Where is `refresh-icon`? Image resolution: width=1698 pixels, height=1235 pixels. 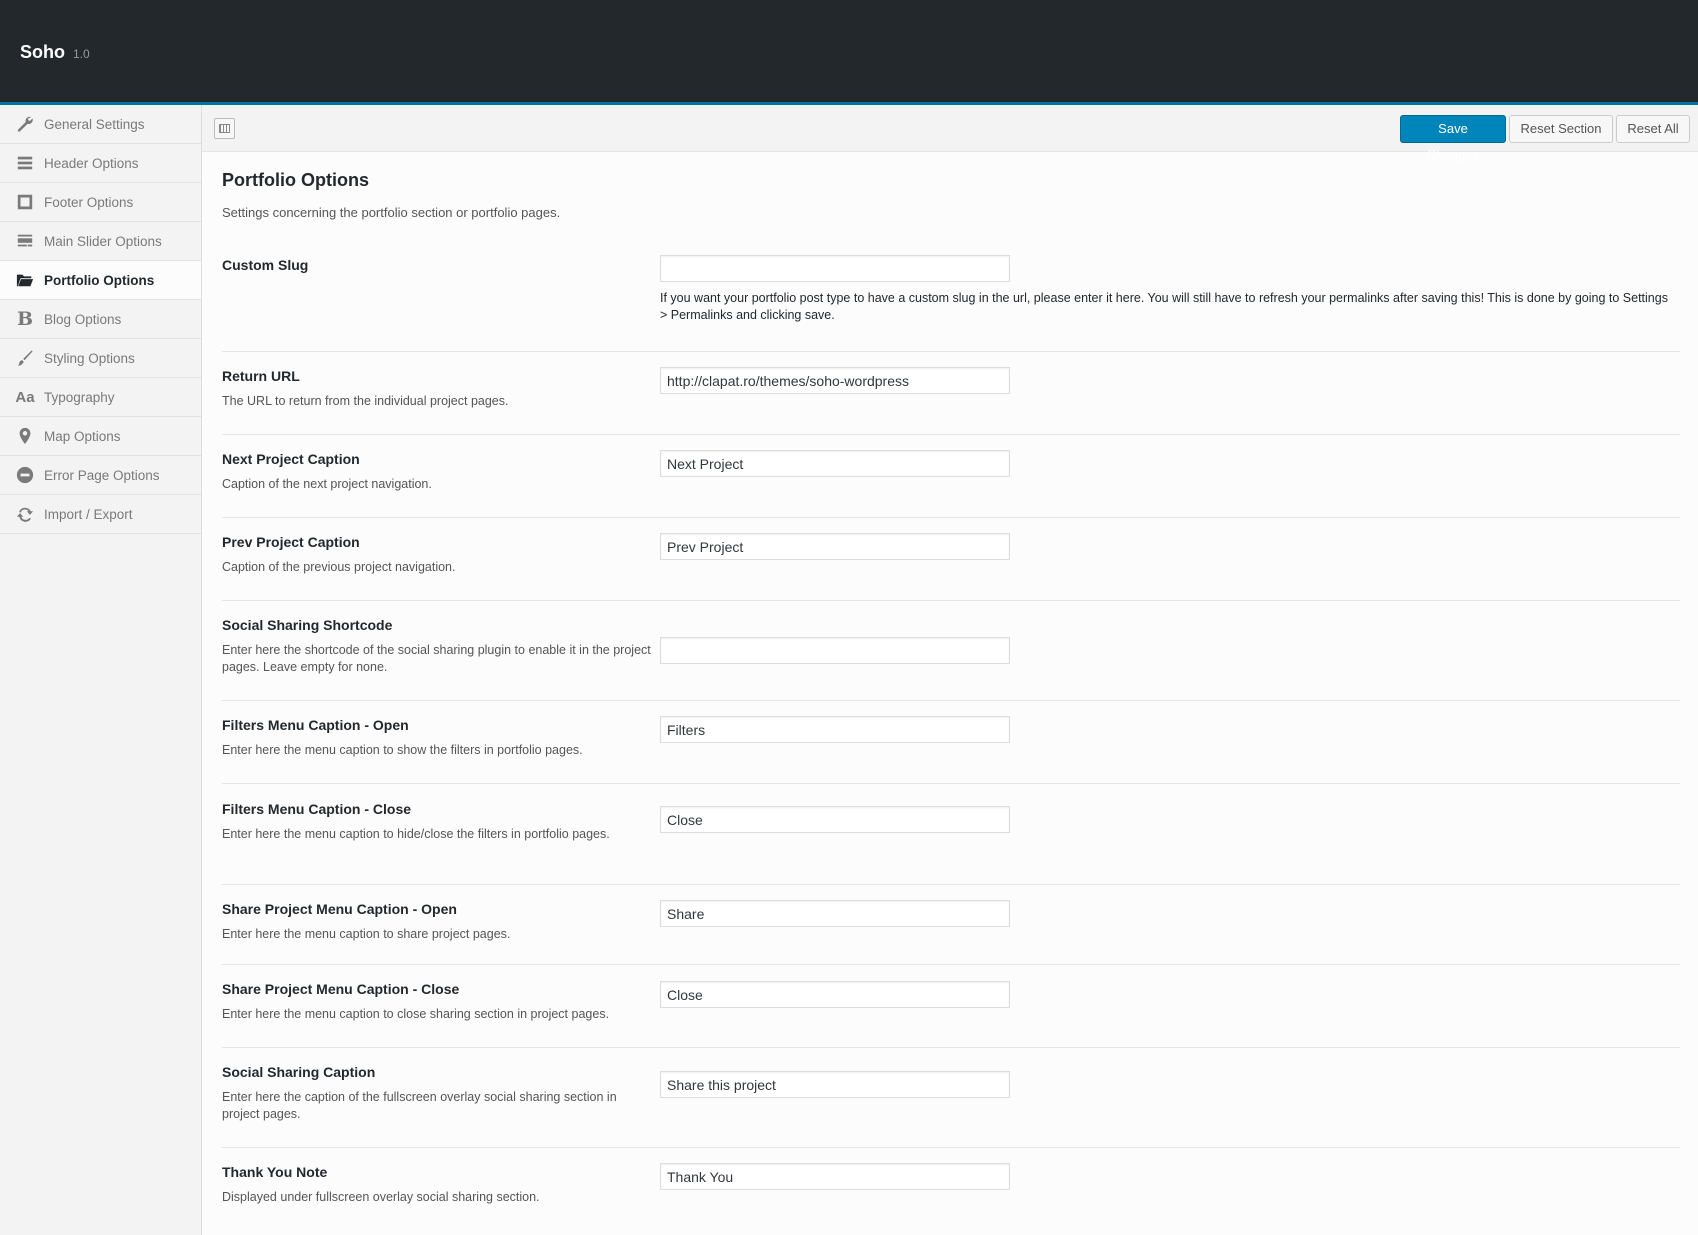
refresh-icon is located at coordinates (25, 514).